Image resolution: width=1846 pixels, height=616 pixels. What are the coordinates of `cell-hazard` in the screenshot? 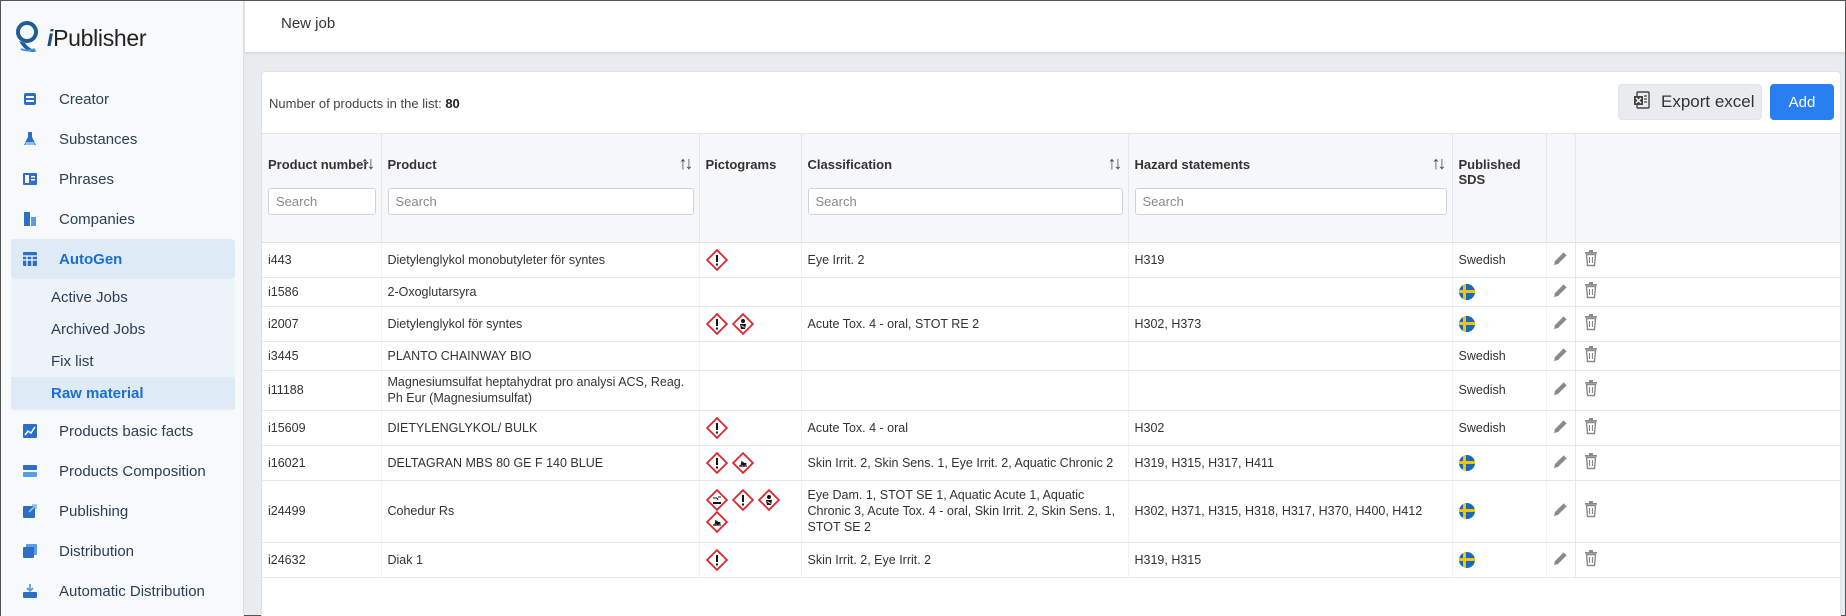 It's located at (1290, 292).